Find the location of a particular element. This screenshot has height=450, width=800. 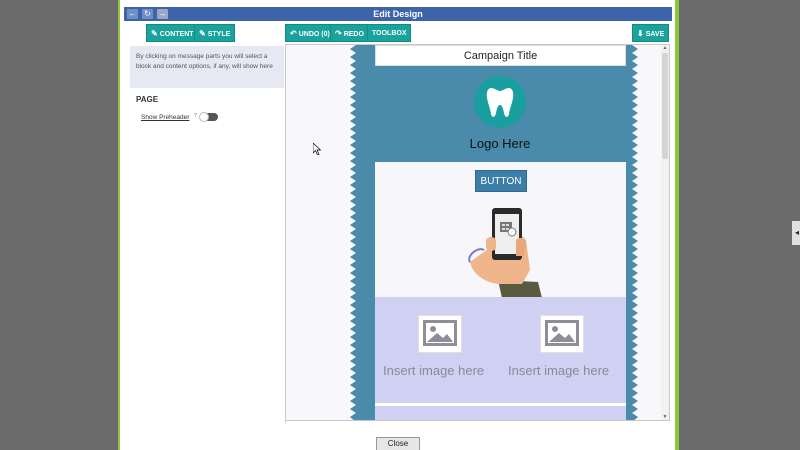

undo-icon: ↶ is located at coordinates (293, 33).